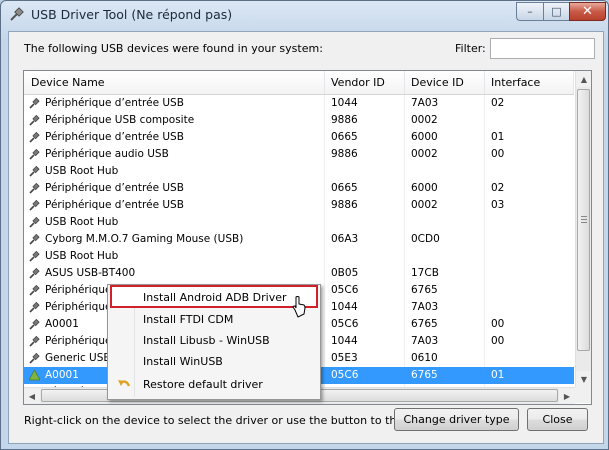 The width and height of the screenshot is (609, 450). Describe the element at coordinates (299, 273) in the screenshot. I see `table-row: ASUS USB-BT400 0B05 17CB` at that location.